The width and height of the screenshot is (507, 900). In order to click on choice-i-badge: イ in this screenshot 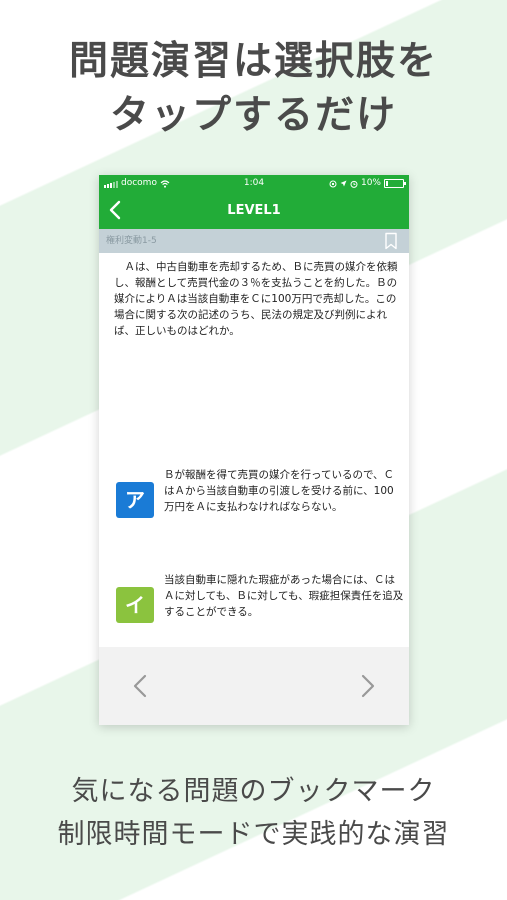, I will do `click(135, 605)`.